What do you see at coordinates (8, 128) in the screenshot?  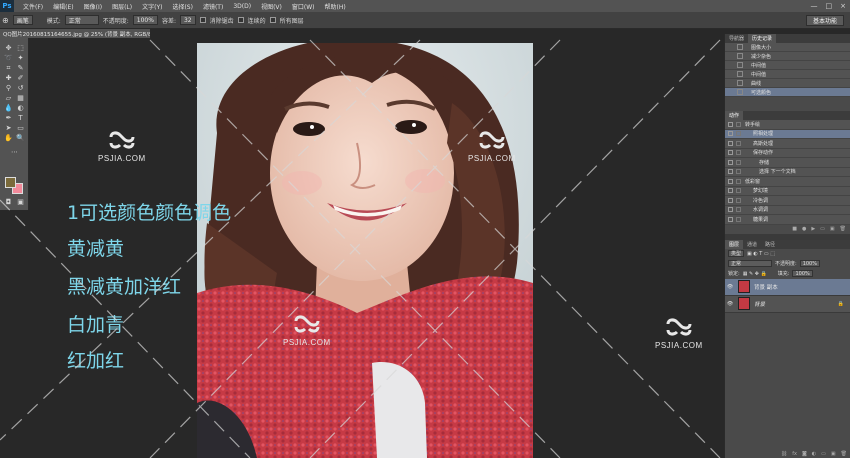 I see `path-select-tool-icon: ➤` at bounding box center [8, 128].